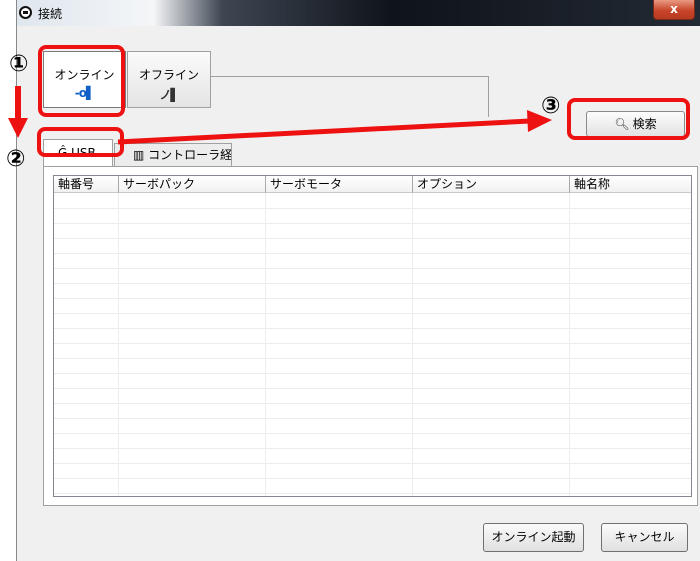 The width and height of the screenshot is (700, 561). Describe the element at coordinates (539, 121) in the screenshot. I see `annotation-arrowhead-right` at that location.